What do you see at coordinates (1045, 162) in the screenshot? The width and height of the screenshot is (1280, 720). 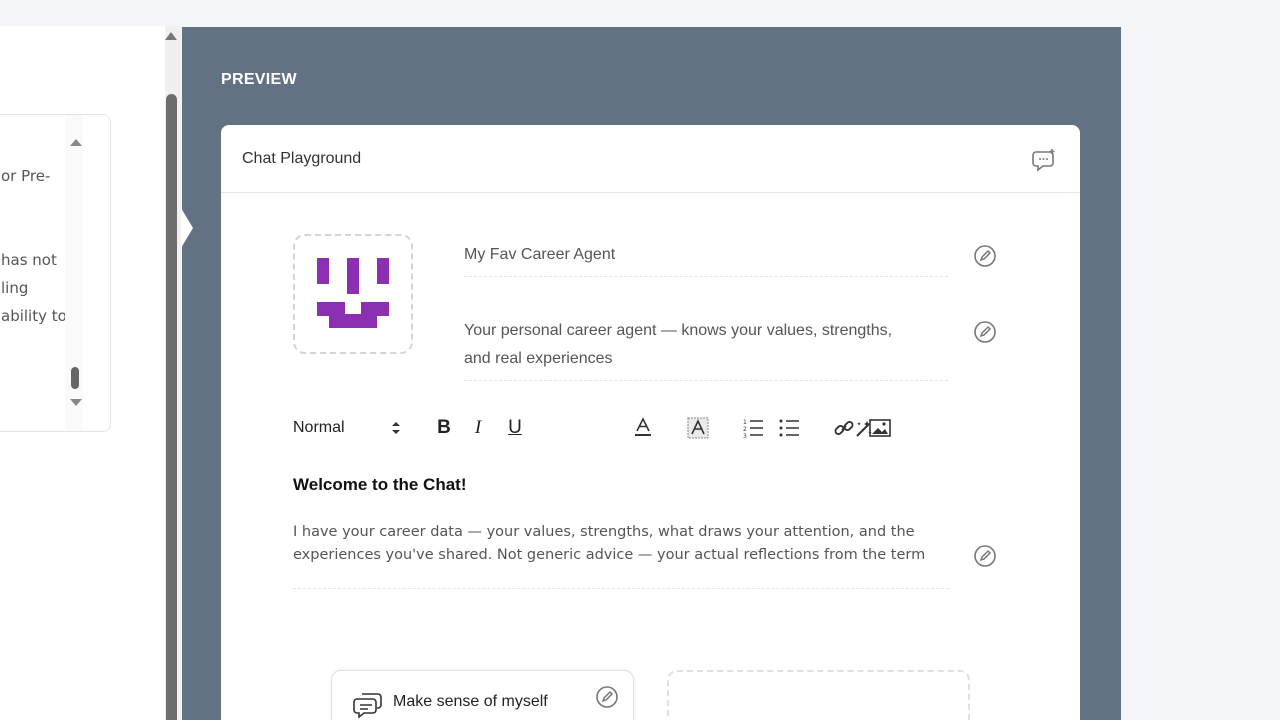 I see `new-chat-icon` at bounding box center [1045, 162].